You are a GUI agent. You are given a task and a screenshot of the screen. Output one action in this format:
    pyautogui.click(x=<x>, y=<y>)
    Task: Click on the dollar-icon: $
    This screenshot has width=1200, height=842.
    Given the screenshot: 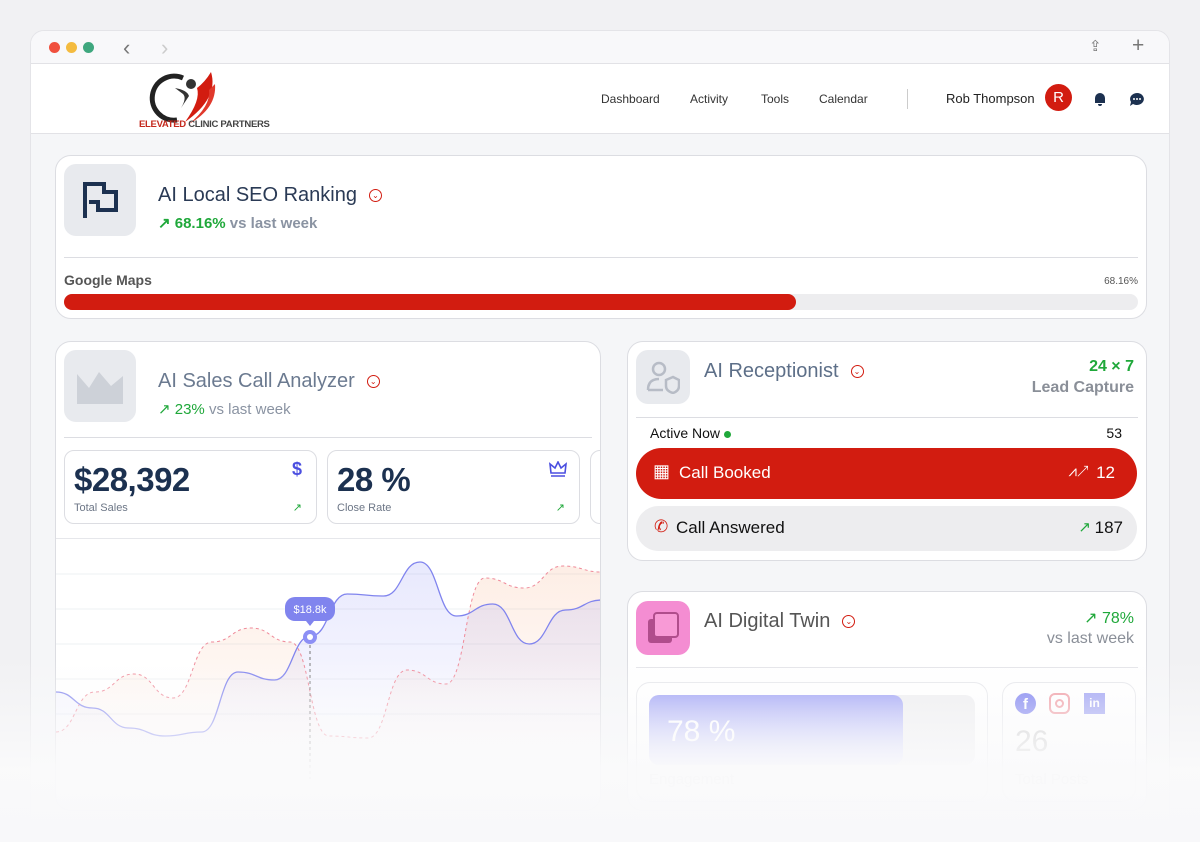 What is the action you would take?
    pyautogui.click(x=296, y=469)
    